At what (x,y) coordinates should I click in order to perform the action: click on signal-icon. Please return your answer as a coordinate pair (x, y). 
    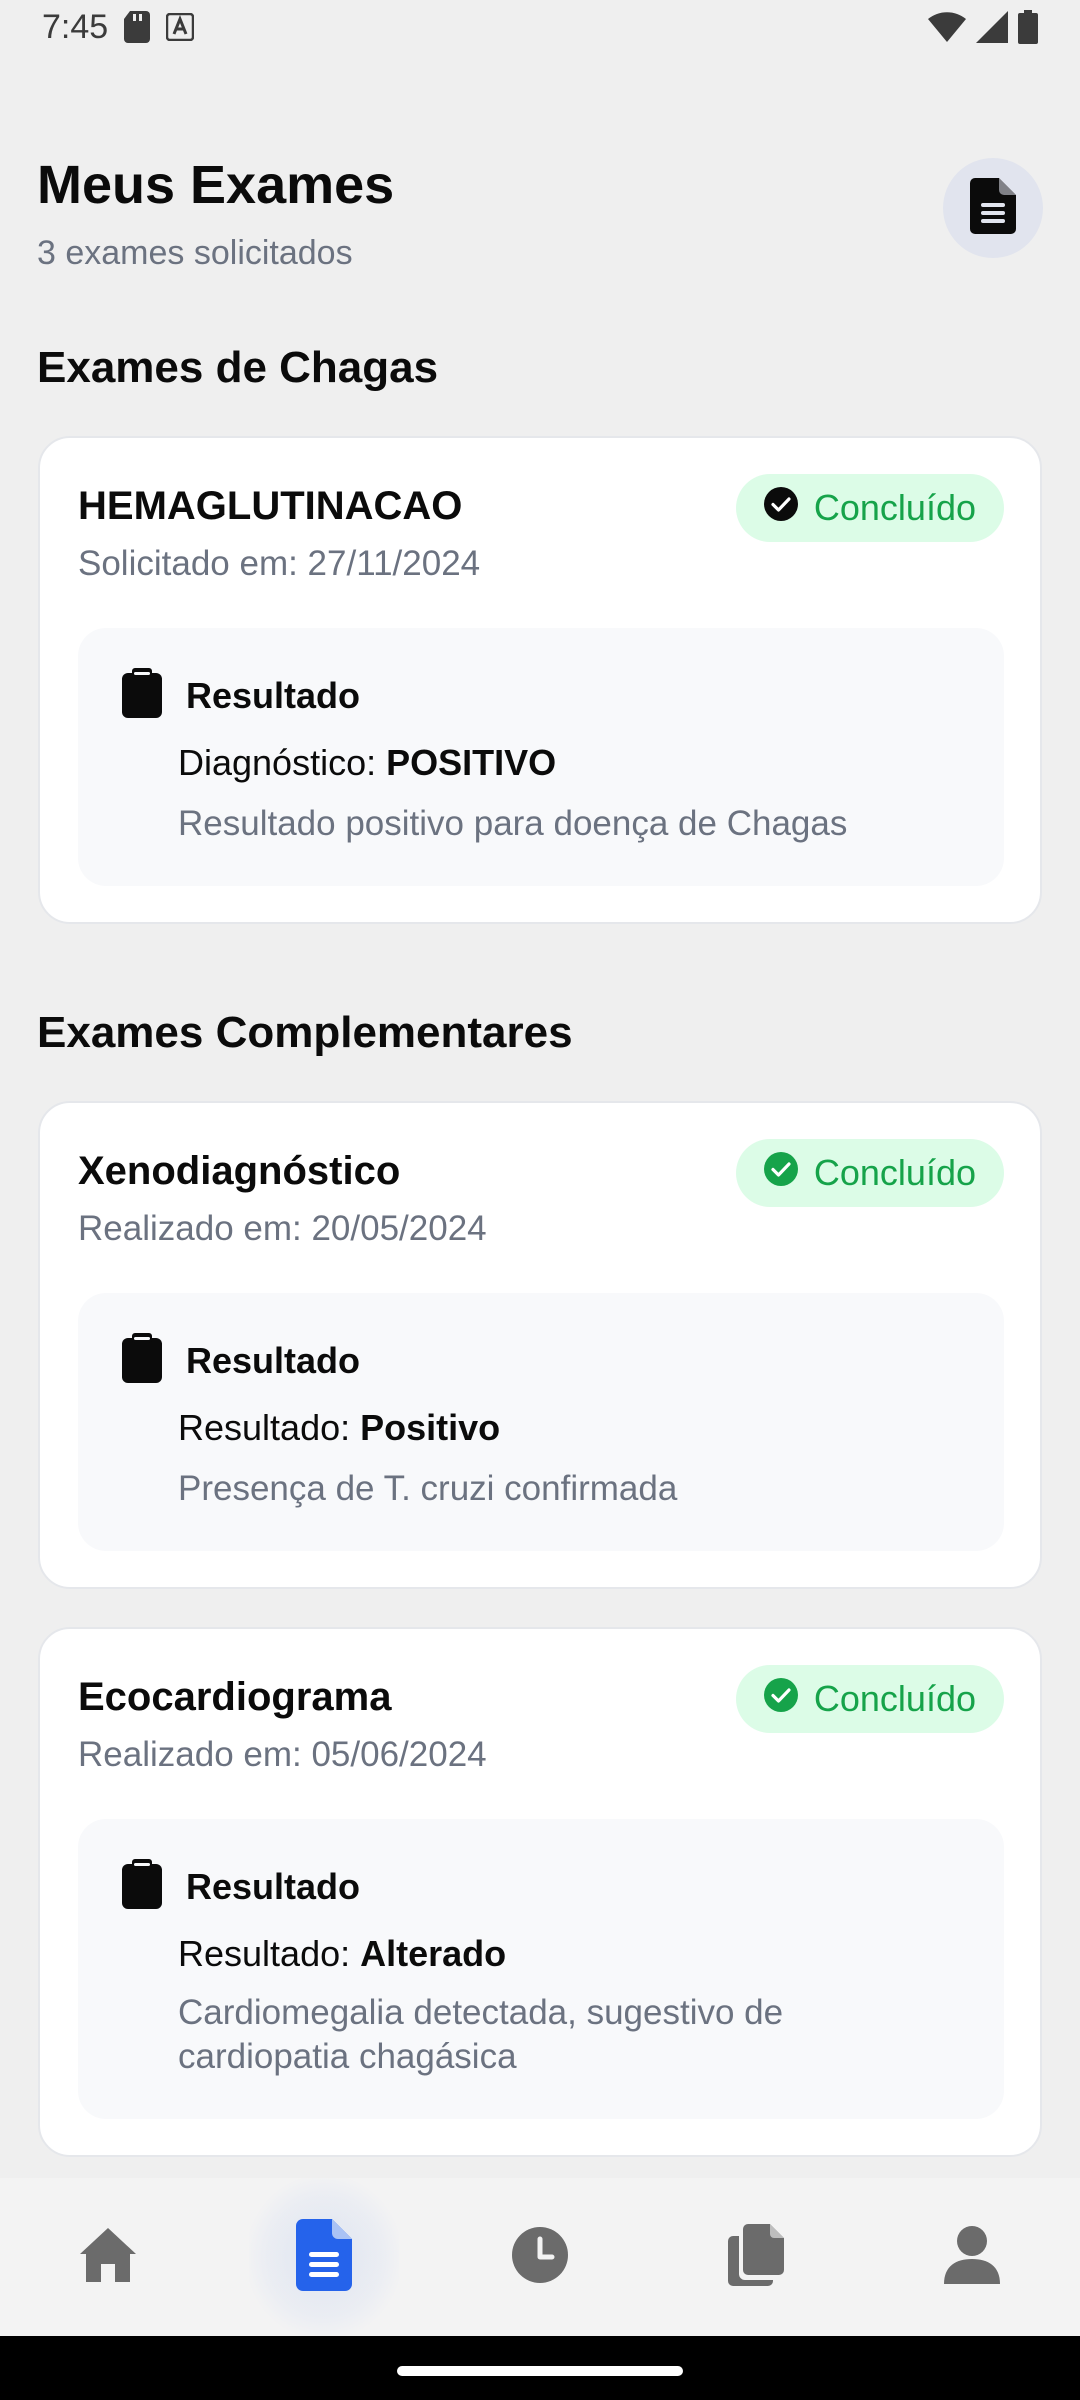
    Looking at the image, I should click on (992, 27).